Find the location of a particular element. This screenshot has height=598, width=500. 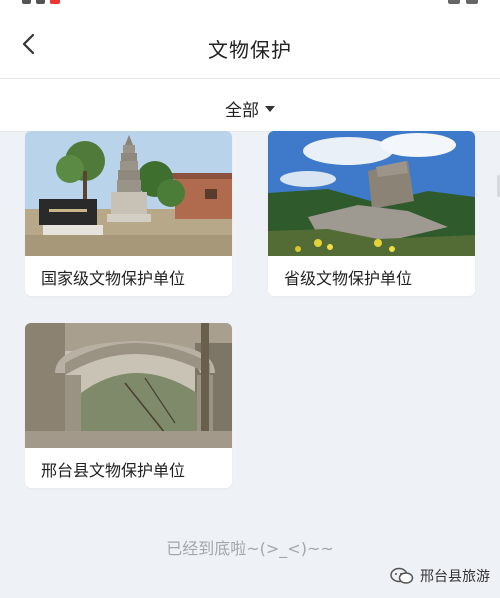

filter-dropdown: 全部 is located at coordinates (250, 108).